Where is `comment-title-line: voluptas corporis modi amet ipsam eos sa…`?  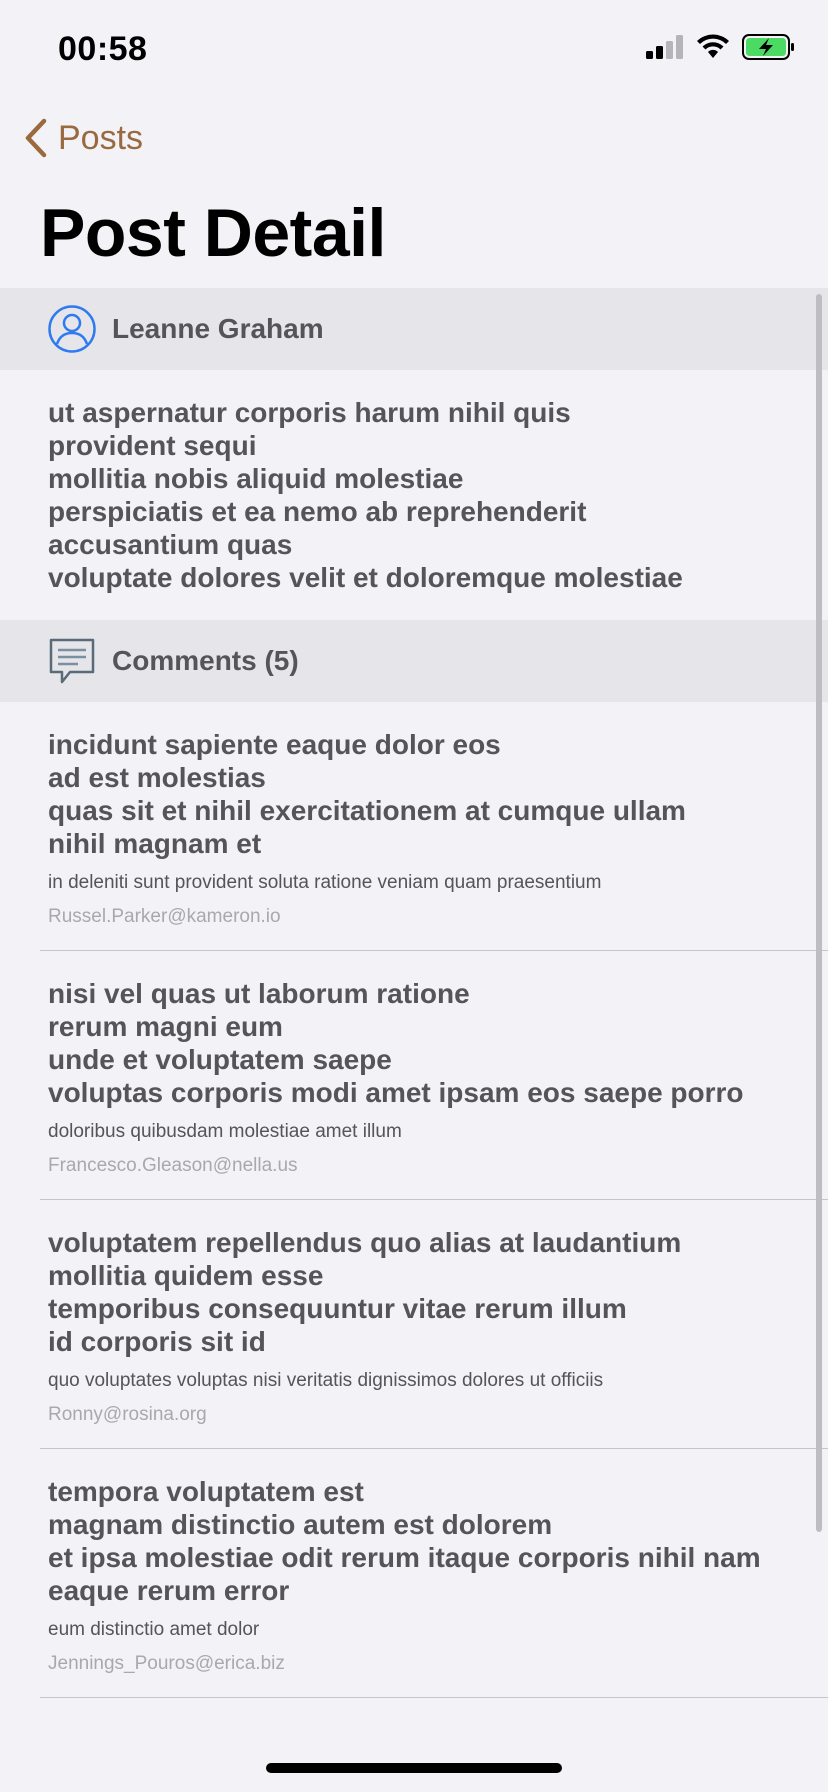 comment-title-line: voluptas corporis modi amet ipsam eos sa… is located at coordinates (396, 1092).